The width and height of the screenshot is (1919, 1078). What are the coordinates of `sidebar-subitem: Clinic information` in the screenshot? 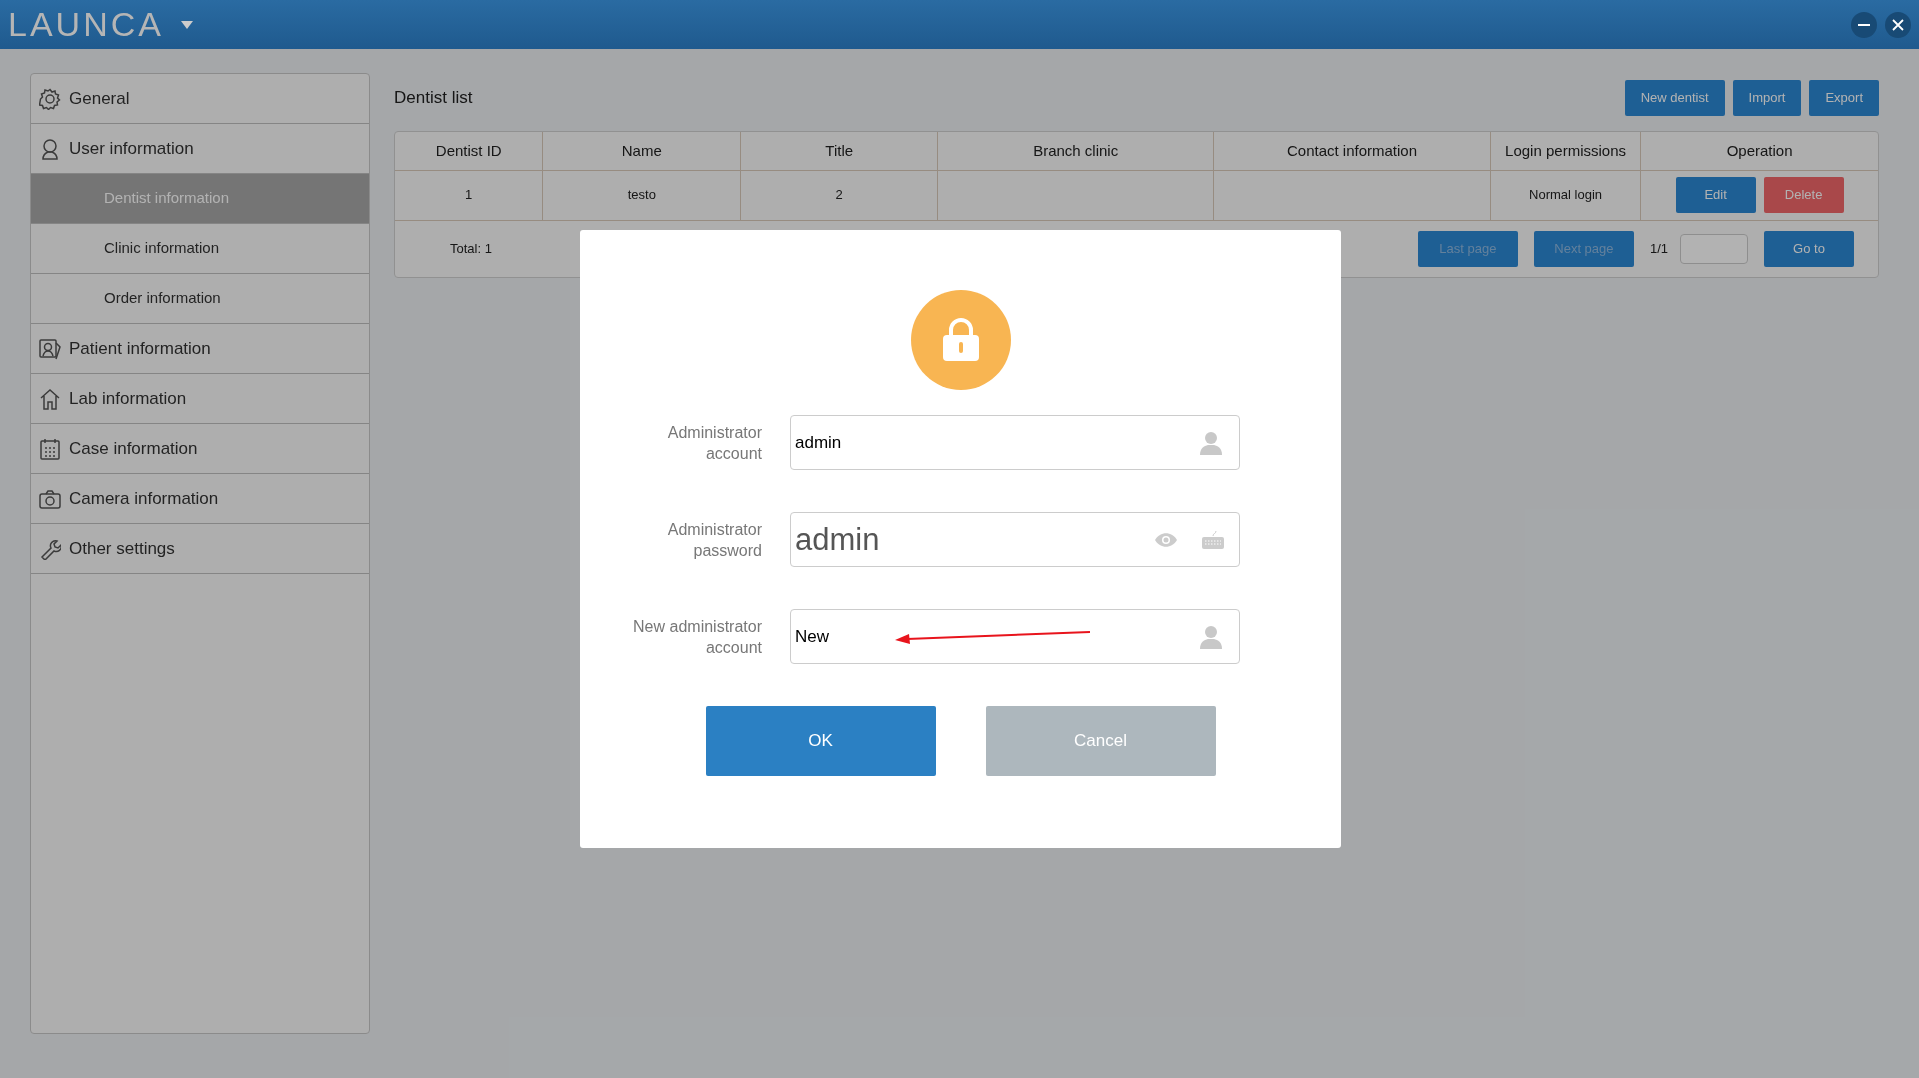 It's located at (200, 249).